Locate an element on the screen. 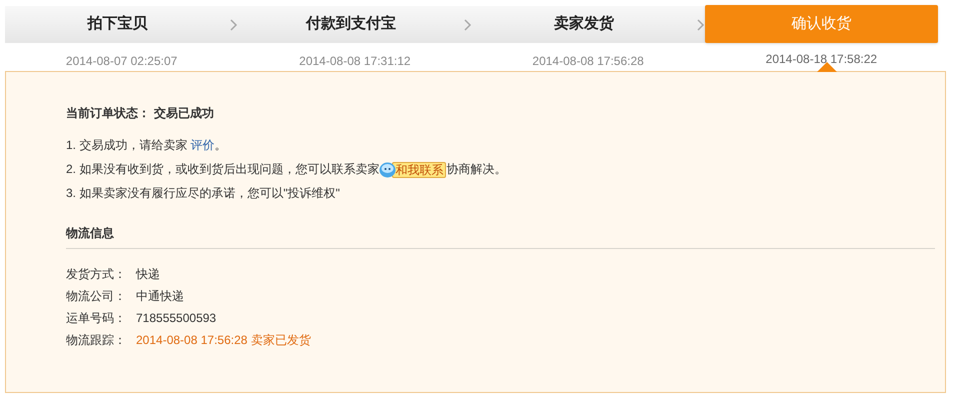  step-date: 2014-08-08 17:31:12 is located at coordinates (355, 61).